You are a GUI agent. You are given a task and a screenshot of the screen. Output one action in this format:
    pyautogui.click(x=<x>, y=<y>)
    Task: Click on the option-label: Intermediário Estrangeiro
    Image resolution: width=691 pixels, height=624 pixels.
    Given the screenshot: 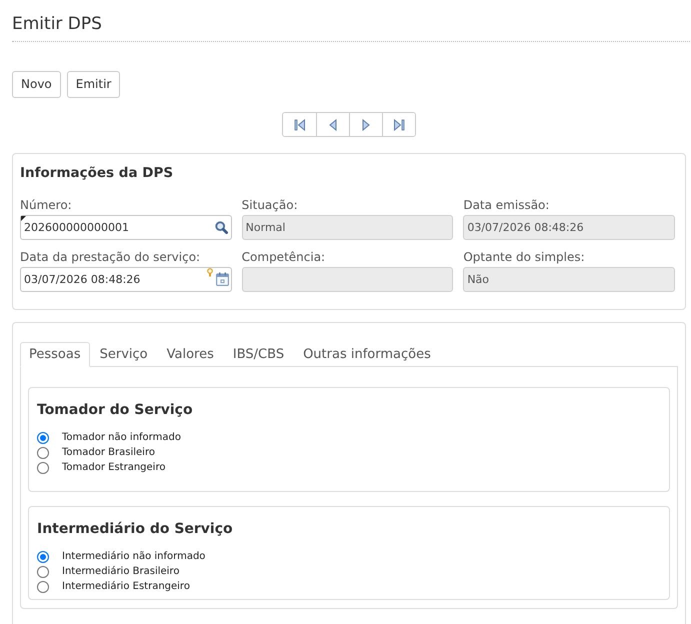 What is the action you would take?
    pyautogui.click(x=126, y=587)
    